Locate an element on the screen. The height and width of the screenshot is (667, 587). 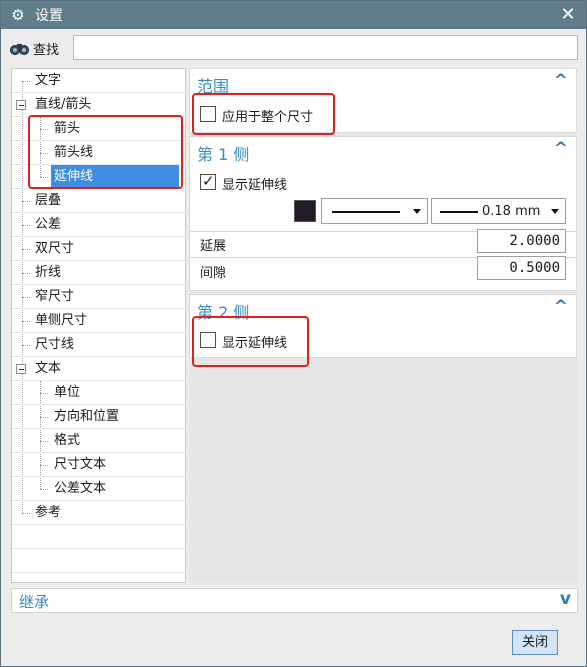
tree-item-format: 格式 is located at coordinates (98, 441).